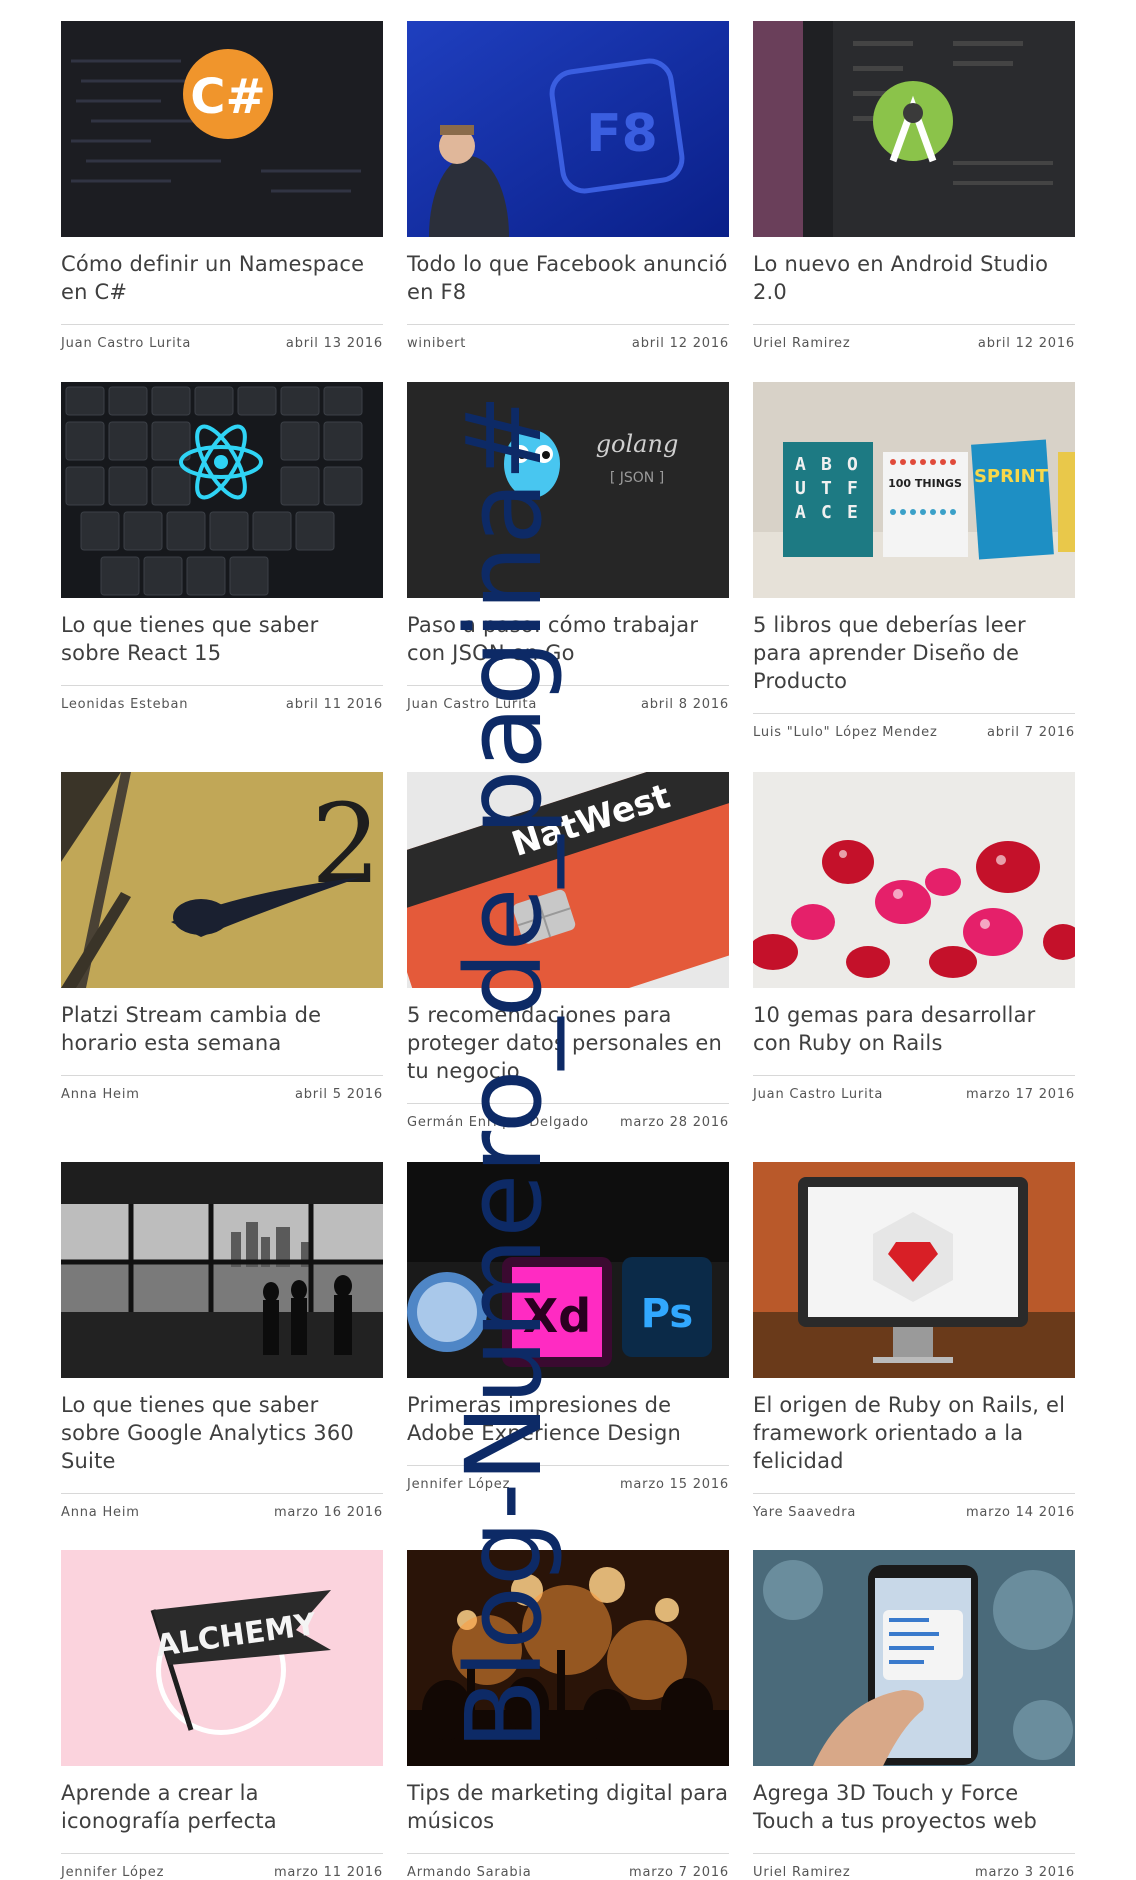 This screenshot has height=1880, width=1136. Describe the element at coordinates (852, 488) in the screenshot. I see `book-letter: F` at that location.